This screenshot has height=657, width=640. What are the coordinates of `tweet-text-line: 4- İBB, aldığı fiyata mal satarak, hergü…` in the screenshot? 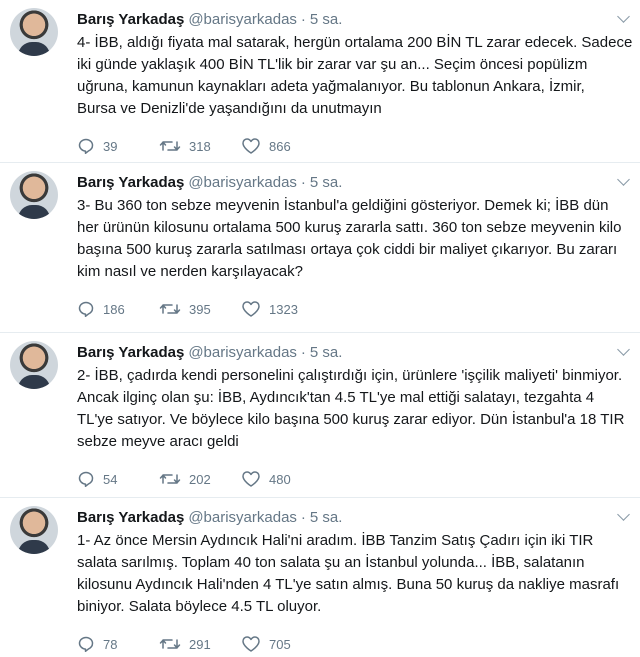 It's located at (355, 42).